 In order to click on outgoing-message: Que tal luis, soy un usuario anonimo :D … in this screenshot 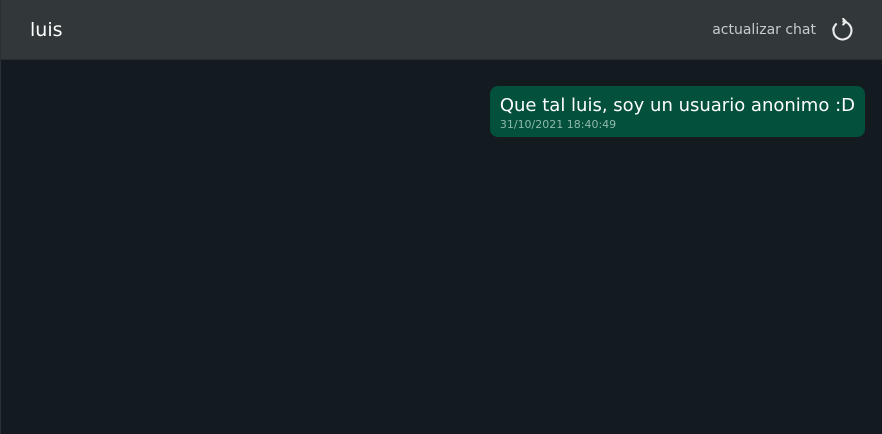, I will do `click(677, 111)`.